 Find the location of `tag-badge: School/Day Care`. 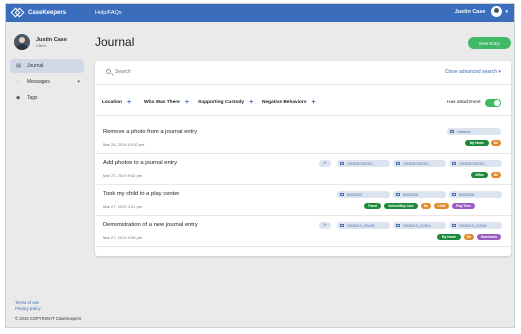

tag-badge: School/Day Care is located at coordinates (401, 206).